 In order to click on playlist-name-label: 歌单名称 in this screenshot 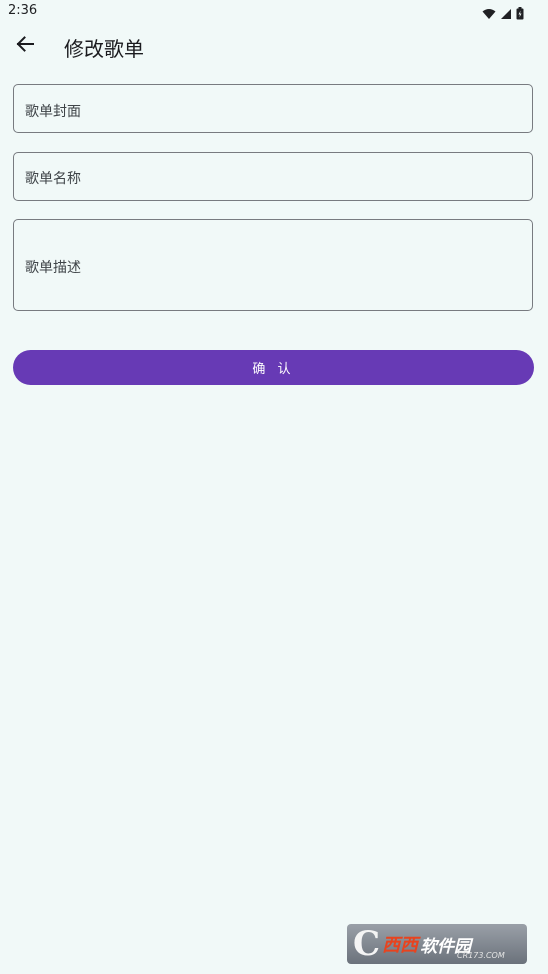, I will do `click(53, 179)`.